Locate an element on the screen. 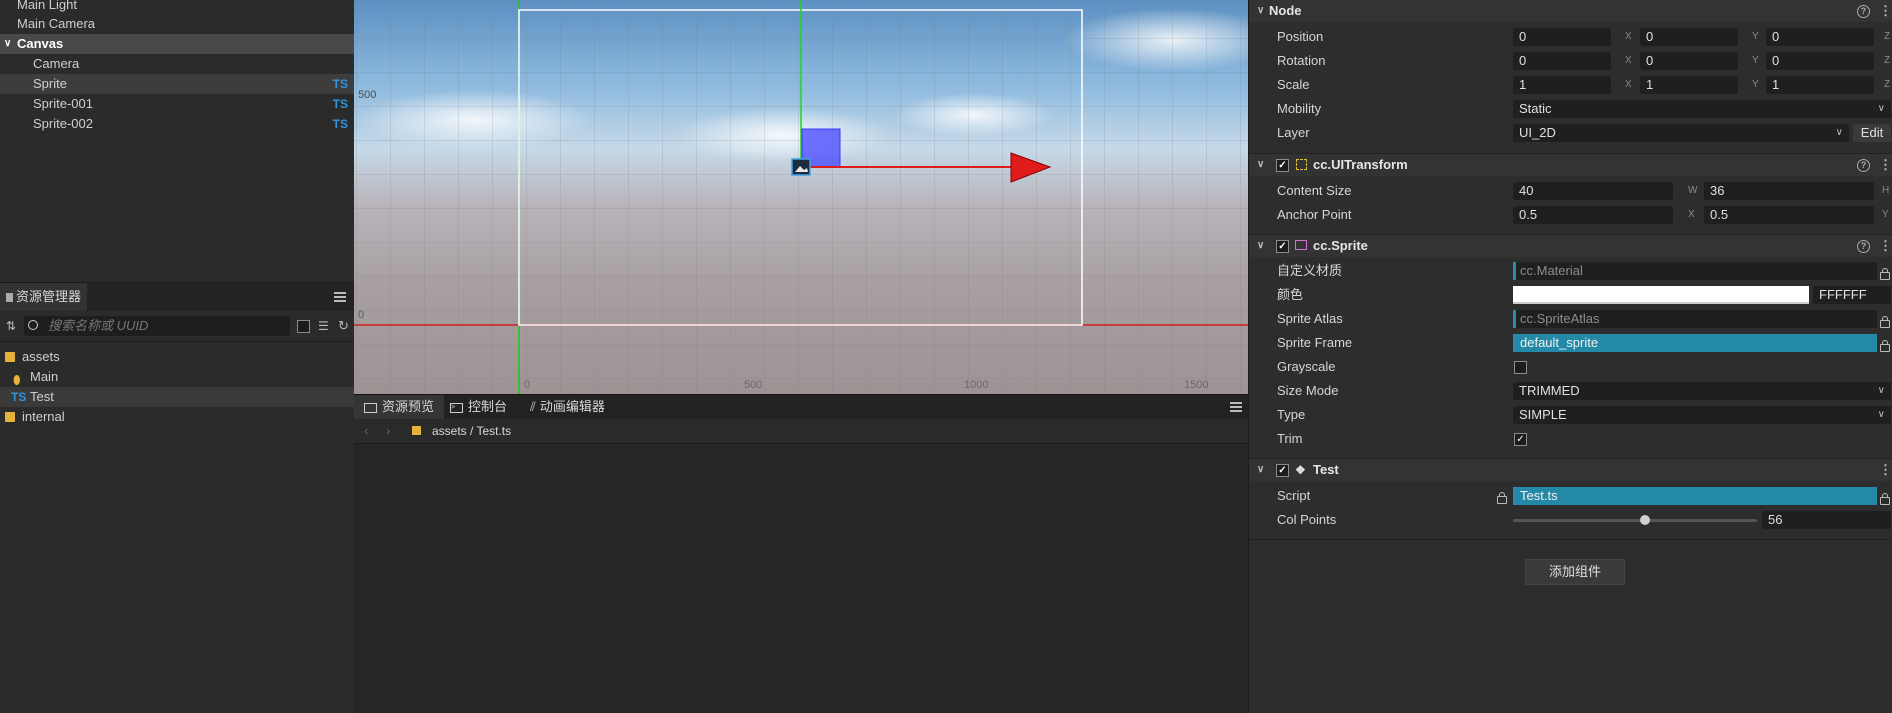  section-sprite: ∨ ✓ cc.Sprite ? ⋮ is located at coordinates (1570, 245).